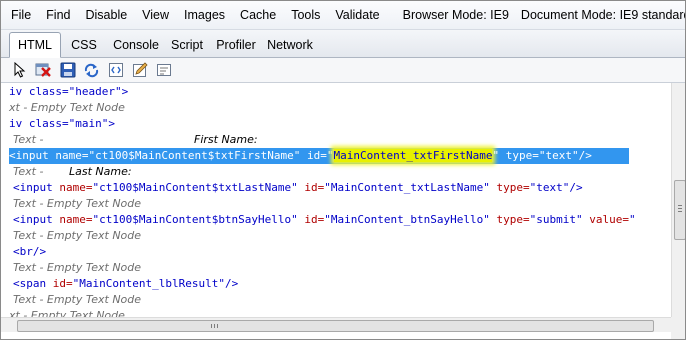  What do you see at coordinates (187, 45) in the screenshot?
I see `tab-script: Script` at bounding box center [187, 45].